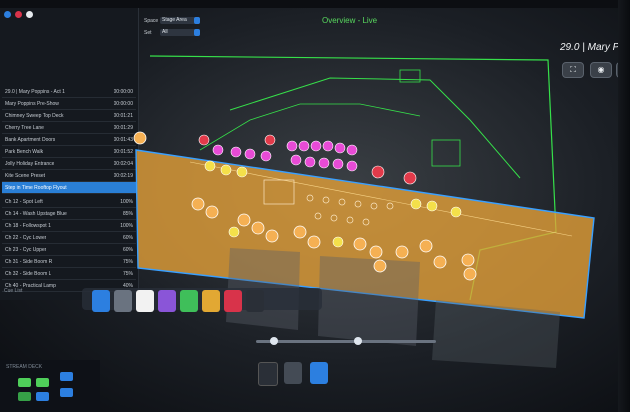  I want to click on app-dock, so click(202, 300).